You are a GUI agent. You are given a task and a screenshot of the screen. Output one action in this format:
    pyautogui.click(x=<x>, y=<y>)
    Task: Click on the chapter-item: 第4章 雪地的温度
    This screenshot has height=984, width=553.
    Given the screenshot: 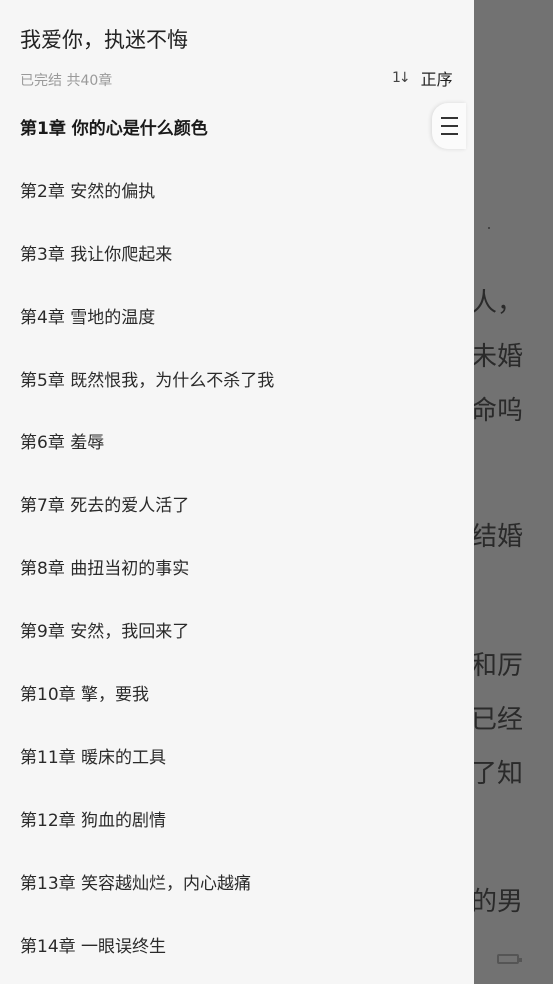 What is the action you would take?
    pyautogui.click(x=237, y=318)
    